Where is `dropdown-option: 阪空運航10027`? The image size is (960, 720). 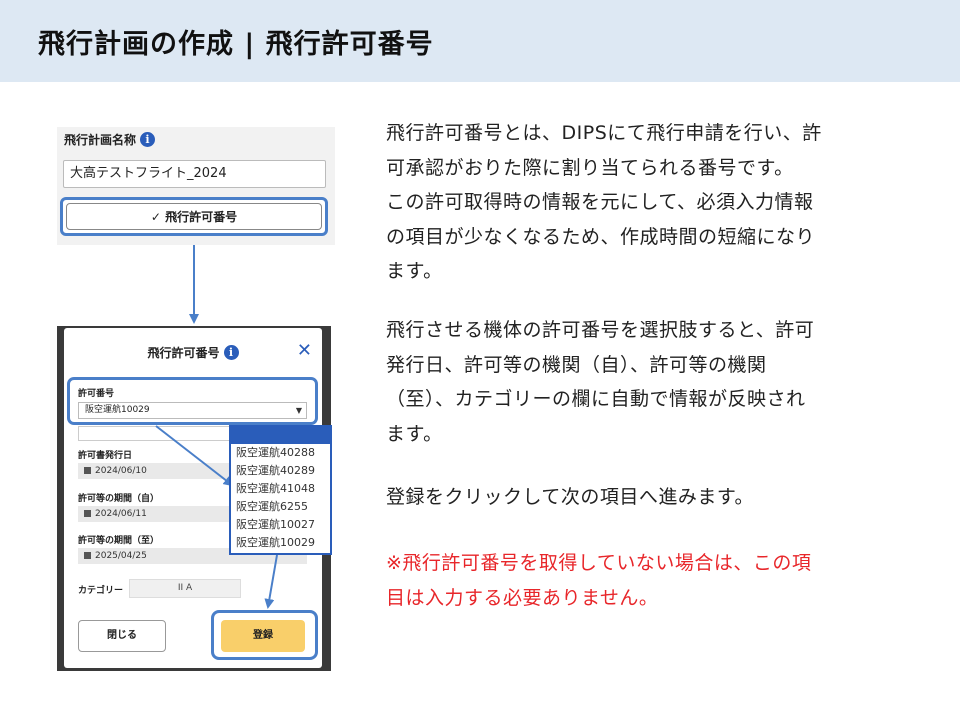 dropdown-option: 阪空運航10027 is located at coordinates (280, 525).